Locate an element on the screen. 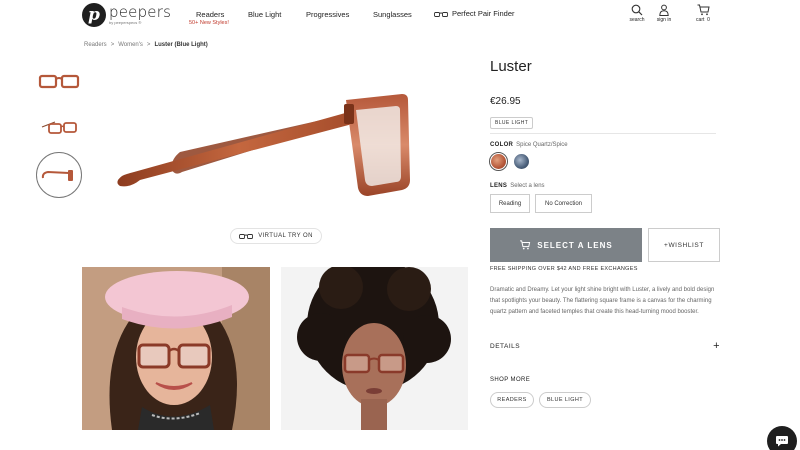 The height and width of the screenshot is (450, 800). search-button: search is located at coordinates (637, 13).